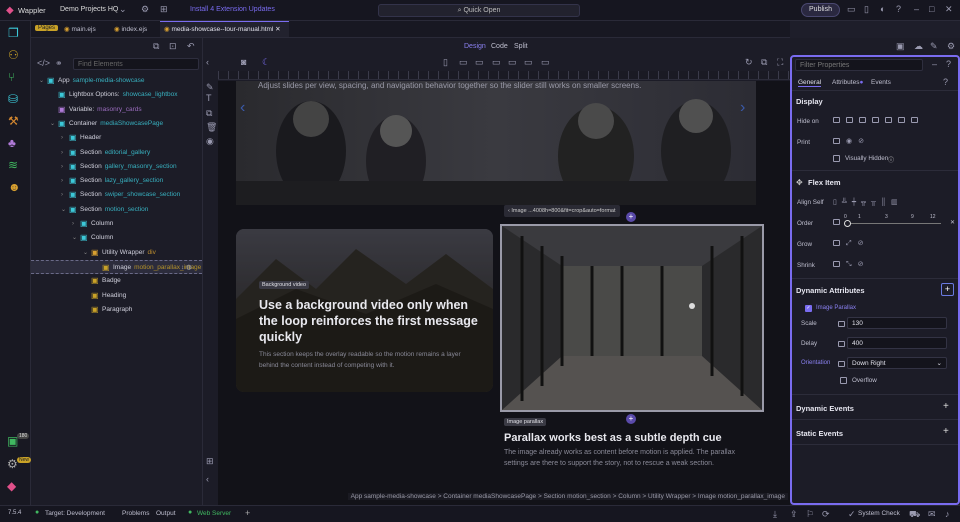 This screenshot has width=960, height=522. Describe the element at coordinates (89, 9) in the screenshot. I see `project-selector: Demo Projects HQ` at that location.